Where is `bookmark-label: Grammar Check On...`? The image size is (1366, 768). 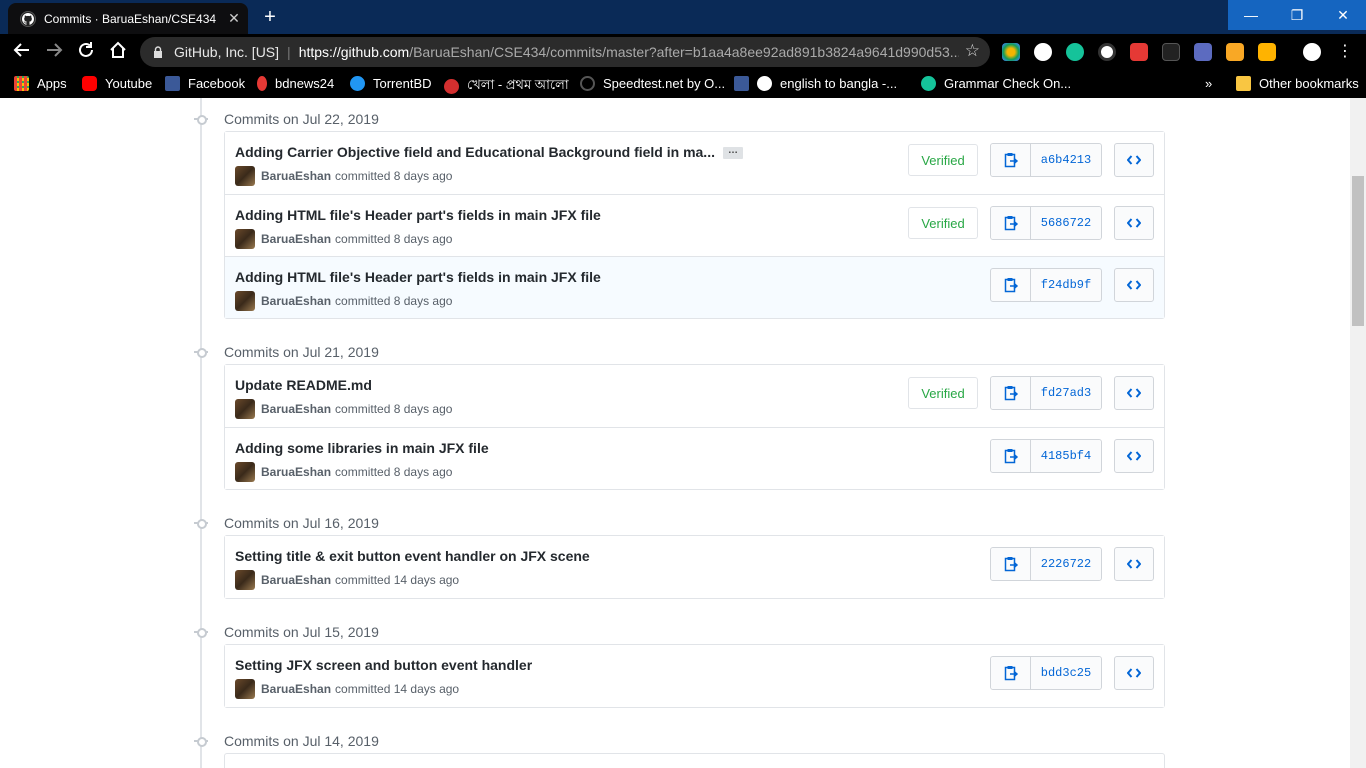
bookmark-label: Grammar Check On... is located at coordinates (1008, 83).